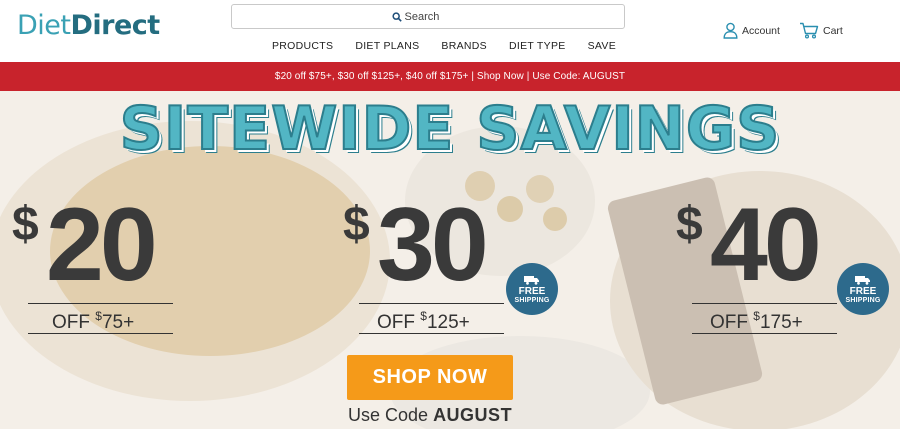  Describe the element at coordinates (430, 415) in the screenshot. I see `promo-code-line: Use Code AUGUST` at that location.